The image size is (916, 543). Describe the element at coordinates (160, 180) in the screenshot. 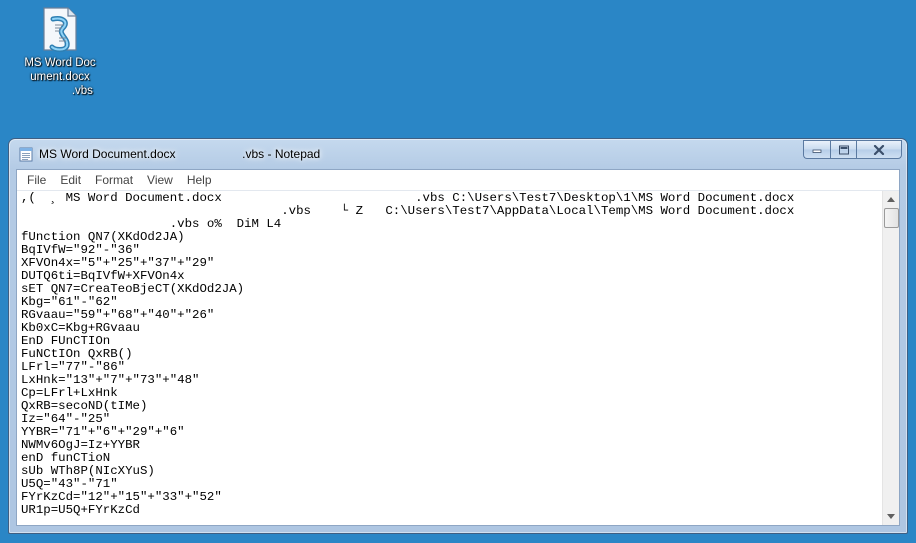

I see `menu-view: View` at that location.